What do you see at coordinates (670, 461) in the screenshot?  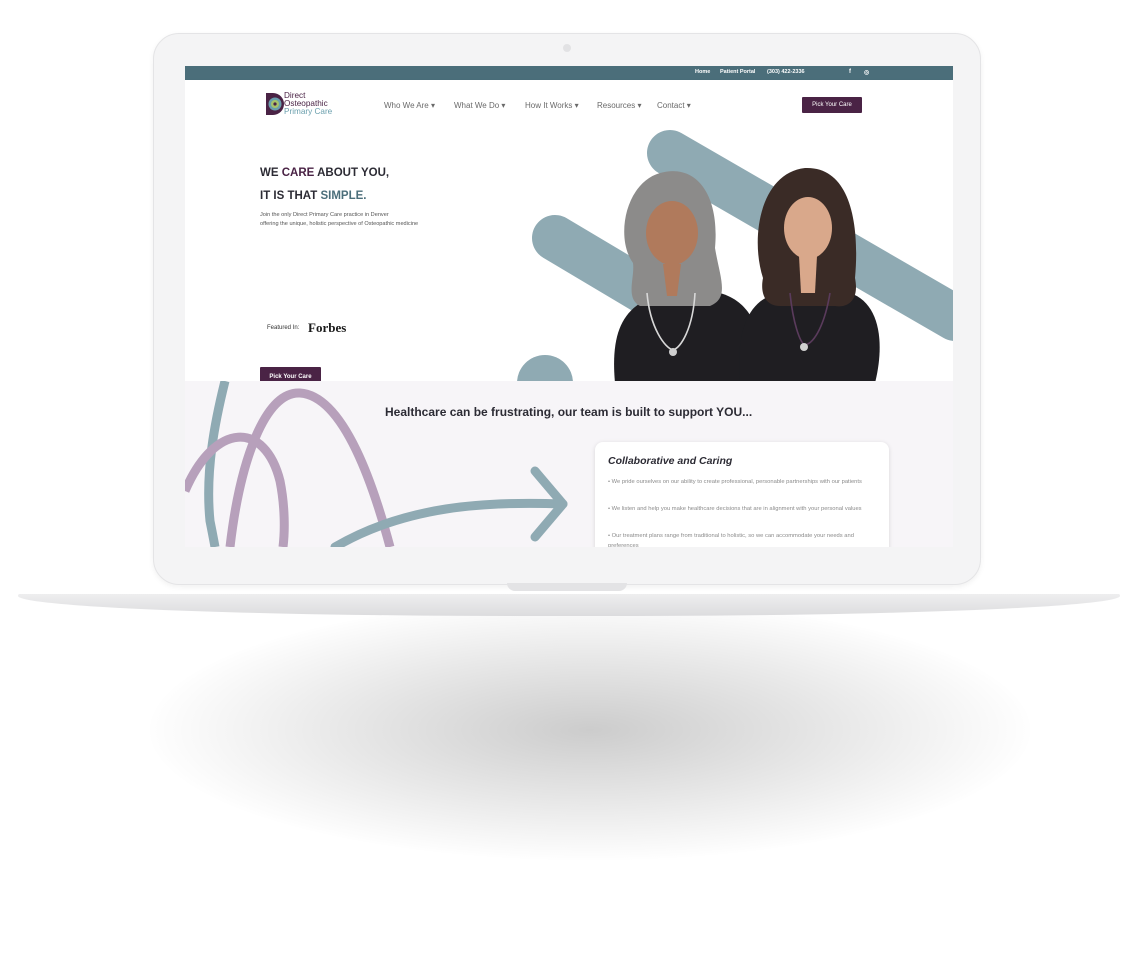 I see `feature-card-title: Collaborative and Caring` at bounding box center [670, 461].